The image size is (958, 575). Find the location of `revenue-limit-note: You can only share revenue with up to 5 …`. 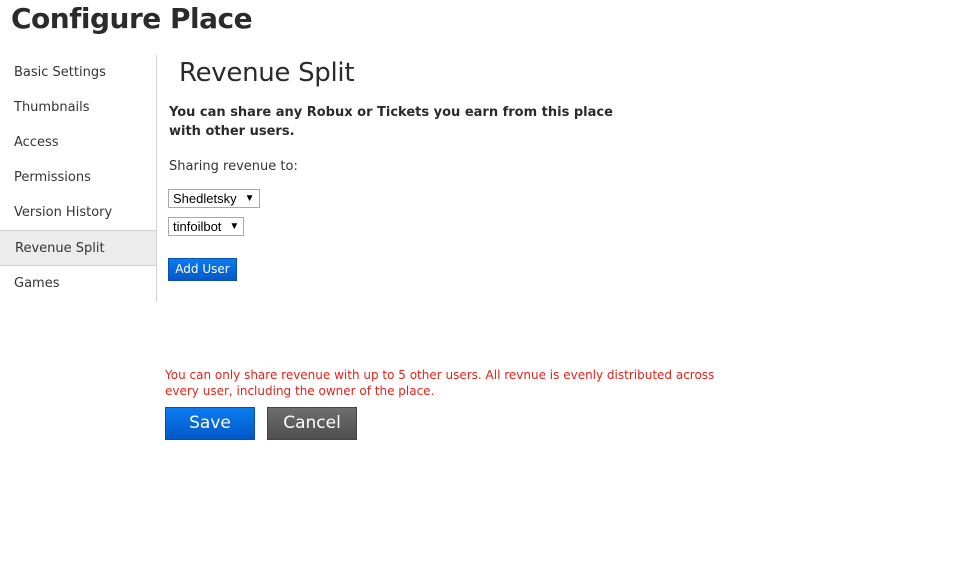

revenue-limit-note: You can only share revenue with up to 5 … is located at coordinates (440, 383).